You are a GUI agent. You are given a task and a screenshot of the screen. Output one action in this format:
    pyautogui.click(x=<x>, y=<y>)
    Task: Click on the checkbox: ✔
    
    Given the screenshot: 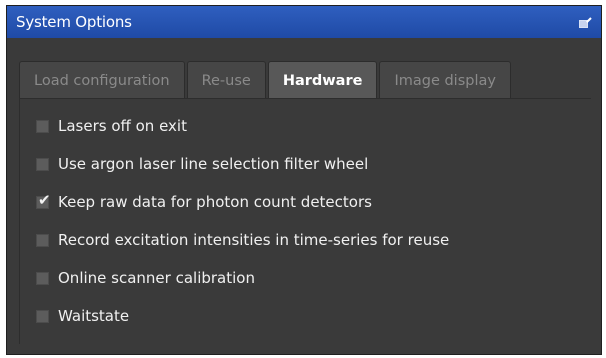 What is the action you would take?
    pyautogui.click(x=43, y=199)
    